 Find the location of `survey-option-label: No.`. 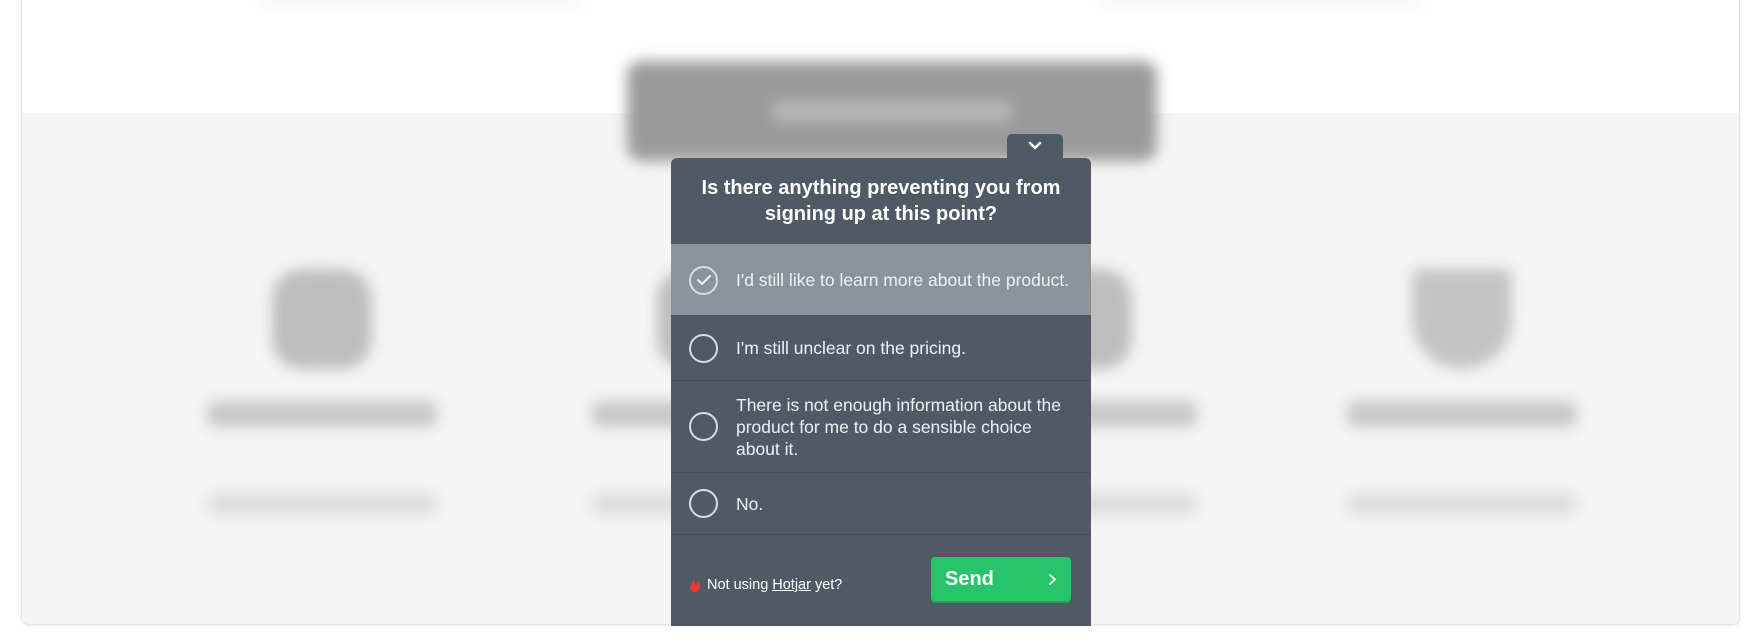

survey-option-label: No. is located at coordinates (750, 503).